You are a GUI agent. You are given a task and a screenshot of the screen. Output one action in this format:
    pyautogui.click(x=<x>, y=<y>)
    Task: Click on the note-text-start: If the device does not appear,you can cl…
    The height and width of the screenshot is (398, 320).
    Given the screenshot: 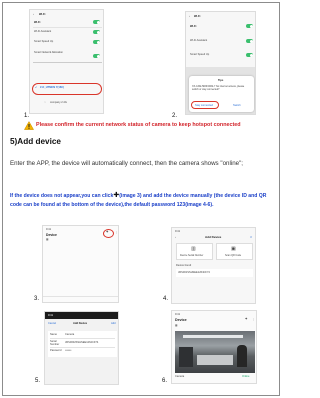 What is the action you would take?
    pyautogui.click(x=62, y=196)
    